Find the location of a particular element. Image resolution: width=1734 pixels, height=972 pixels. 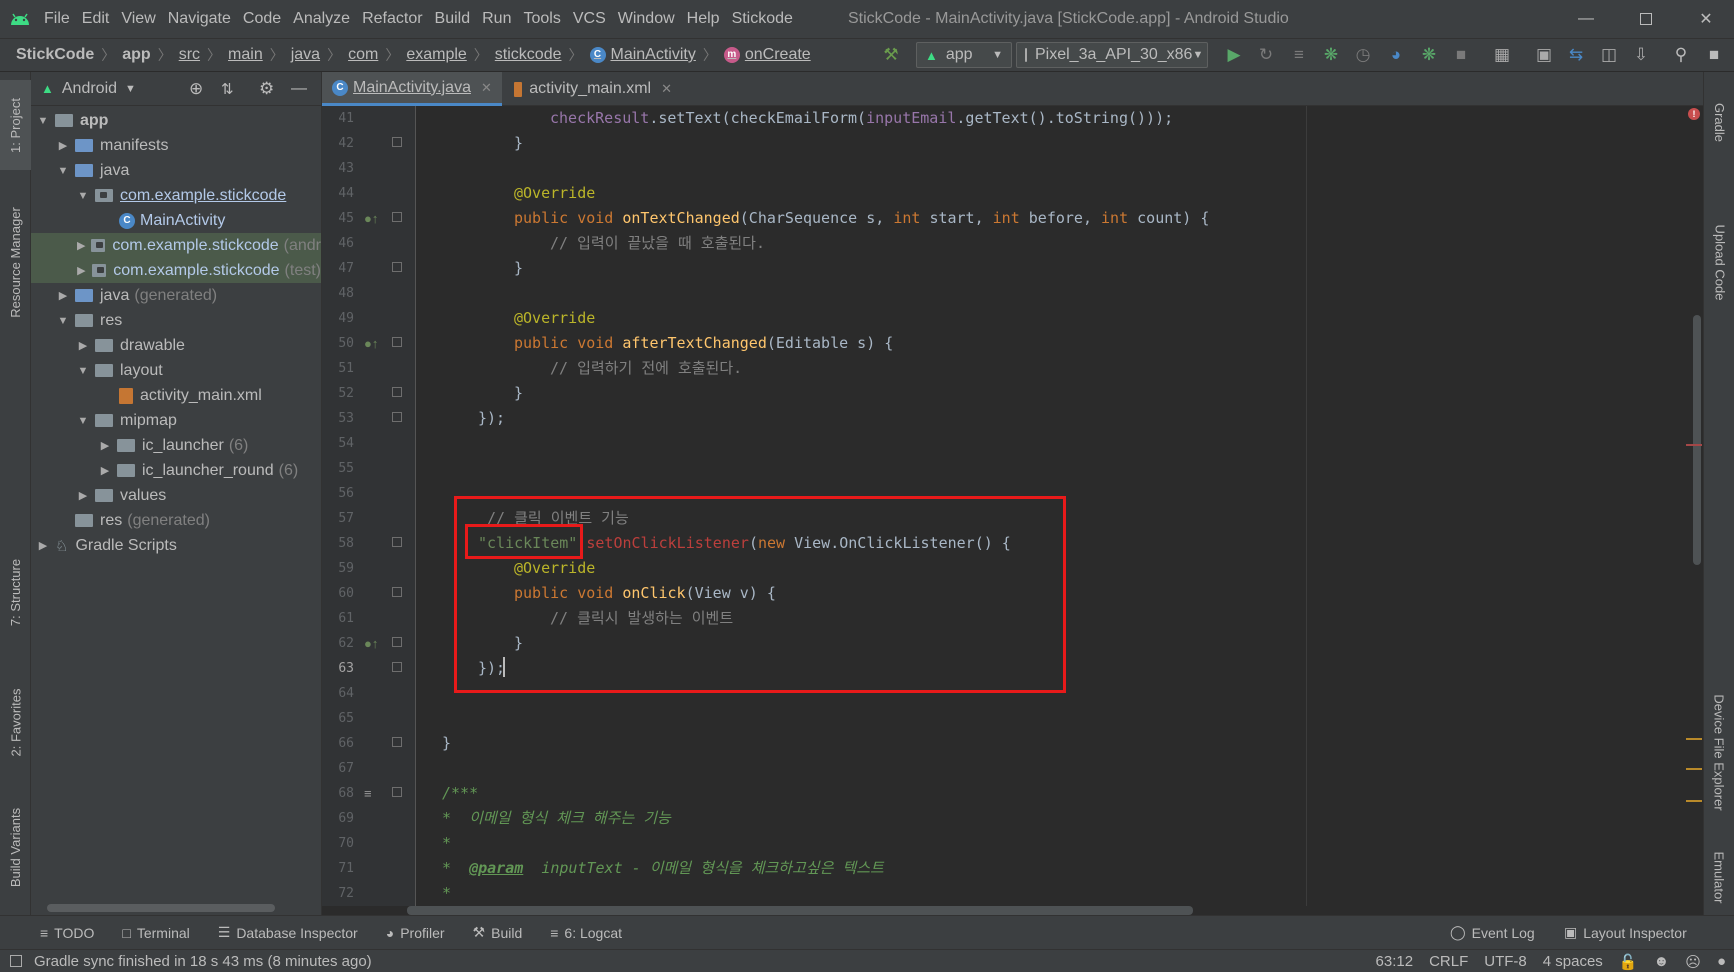

search-icon: ⚲ is located at coordinates (1681, 55).